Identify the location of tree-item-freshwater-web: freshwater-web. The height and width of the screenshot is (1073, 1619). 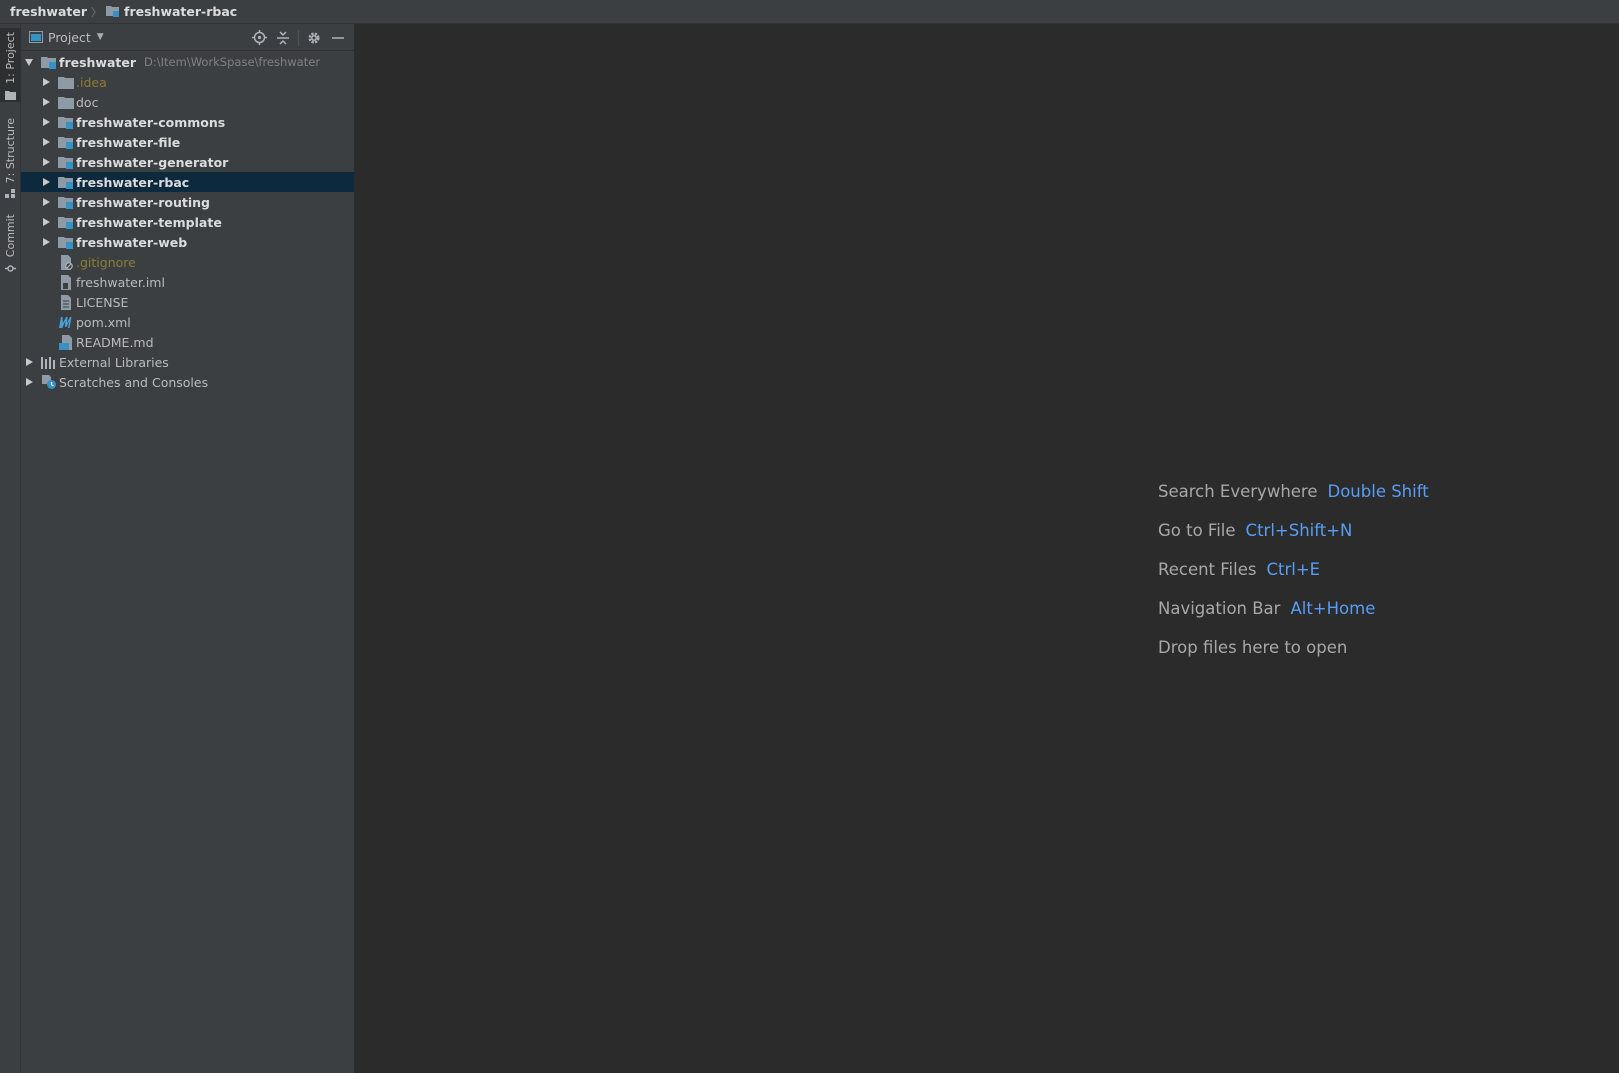
(187, 242).